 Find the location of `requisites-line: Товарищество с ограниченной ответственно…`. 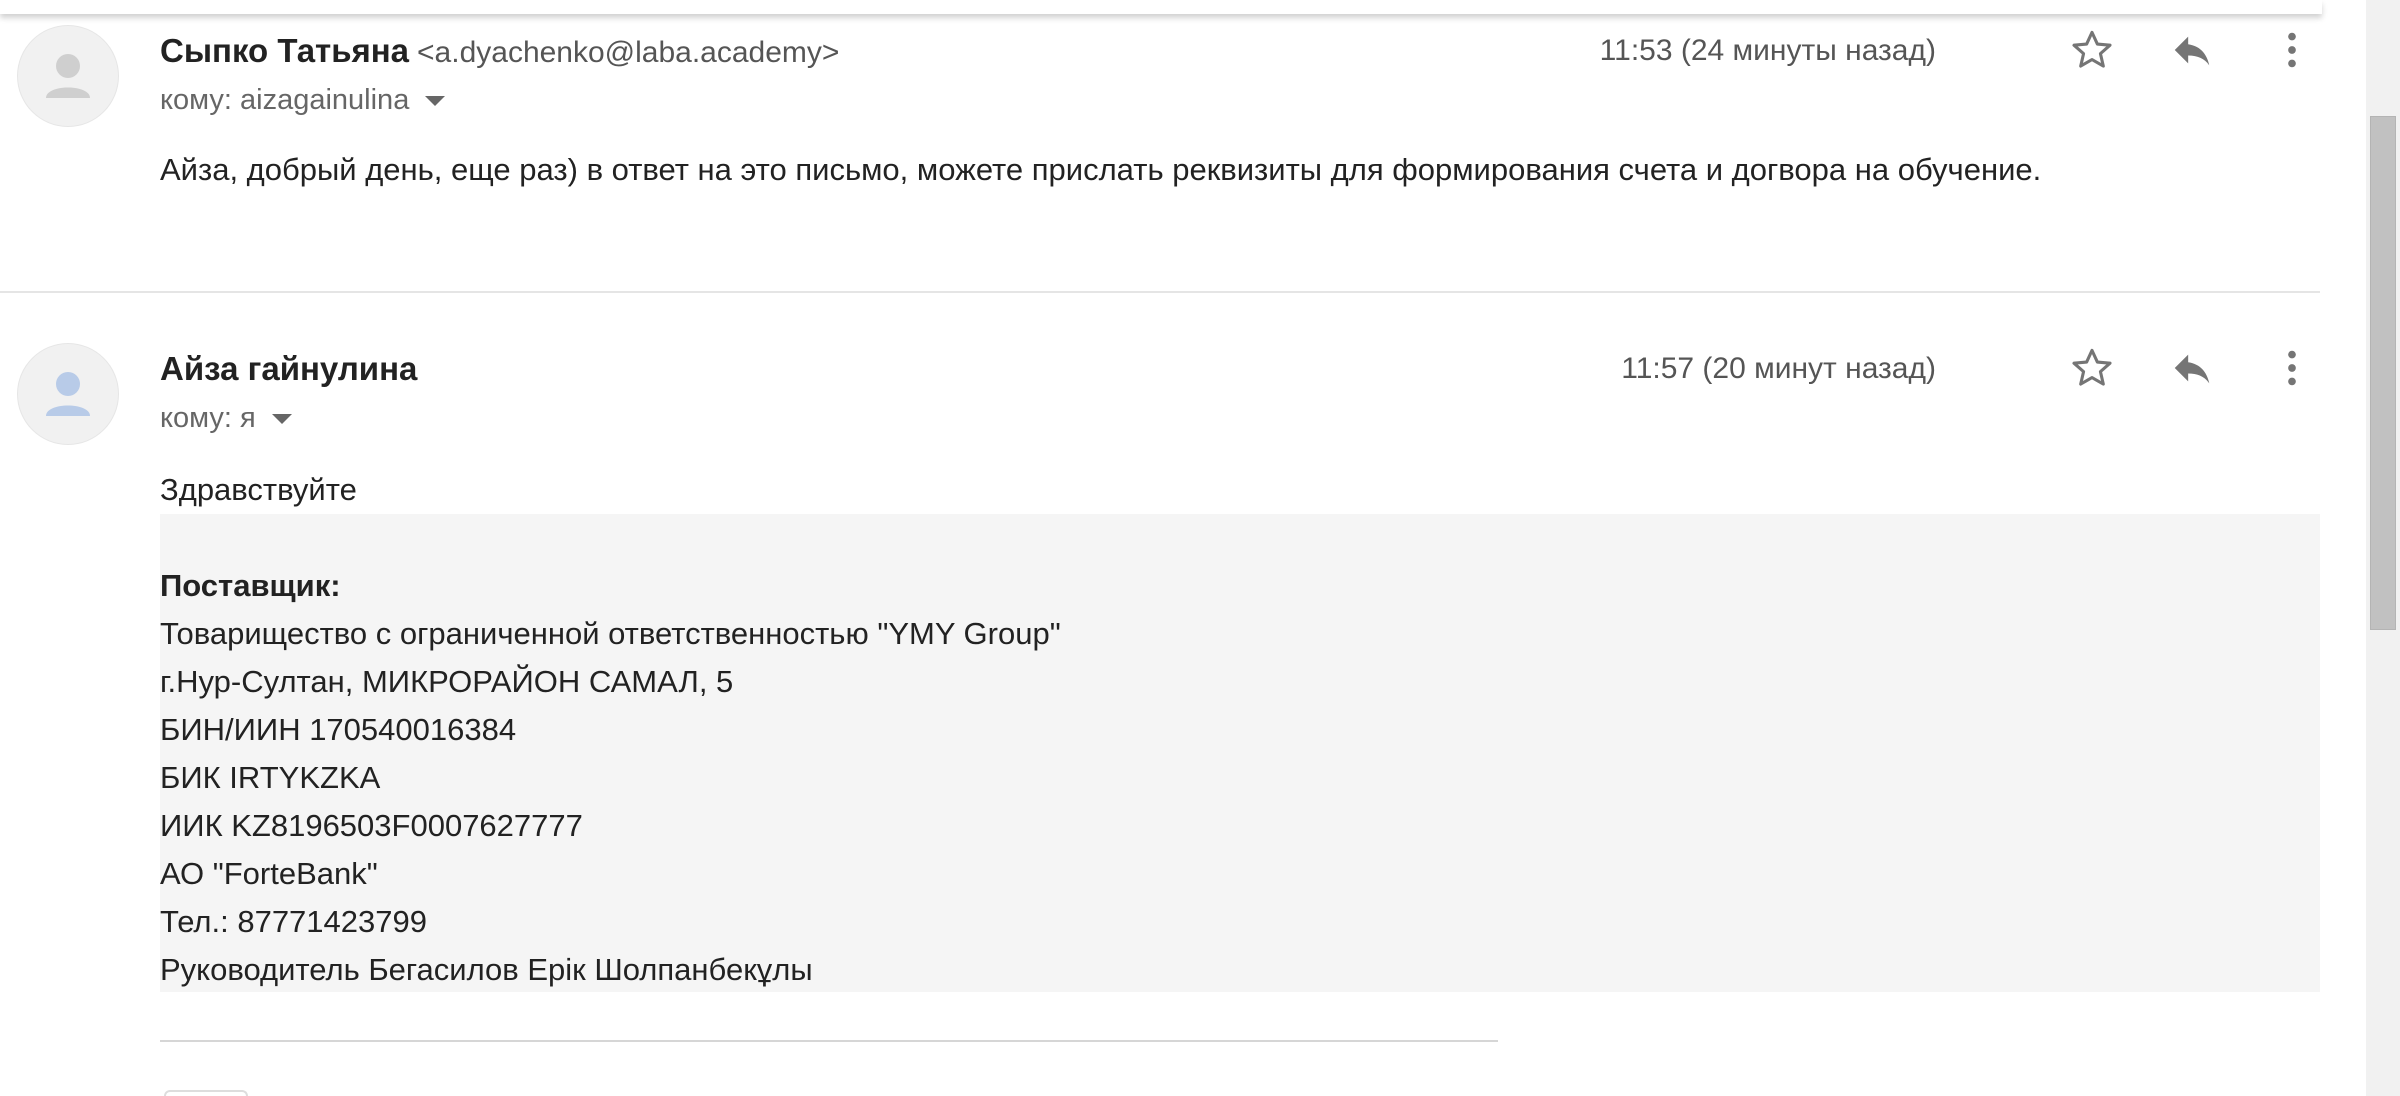

requisites-line: Товарищество с ограниченной ответственно… is located at coordinates (610, 633).